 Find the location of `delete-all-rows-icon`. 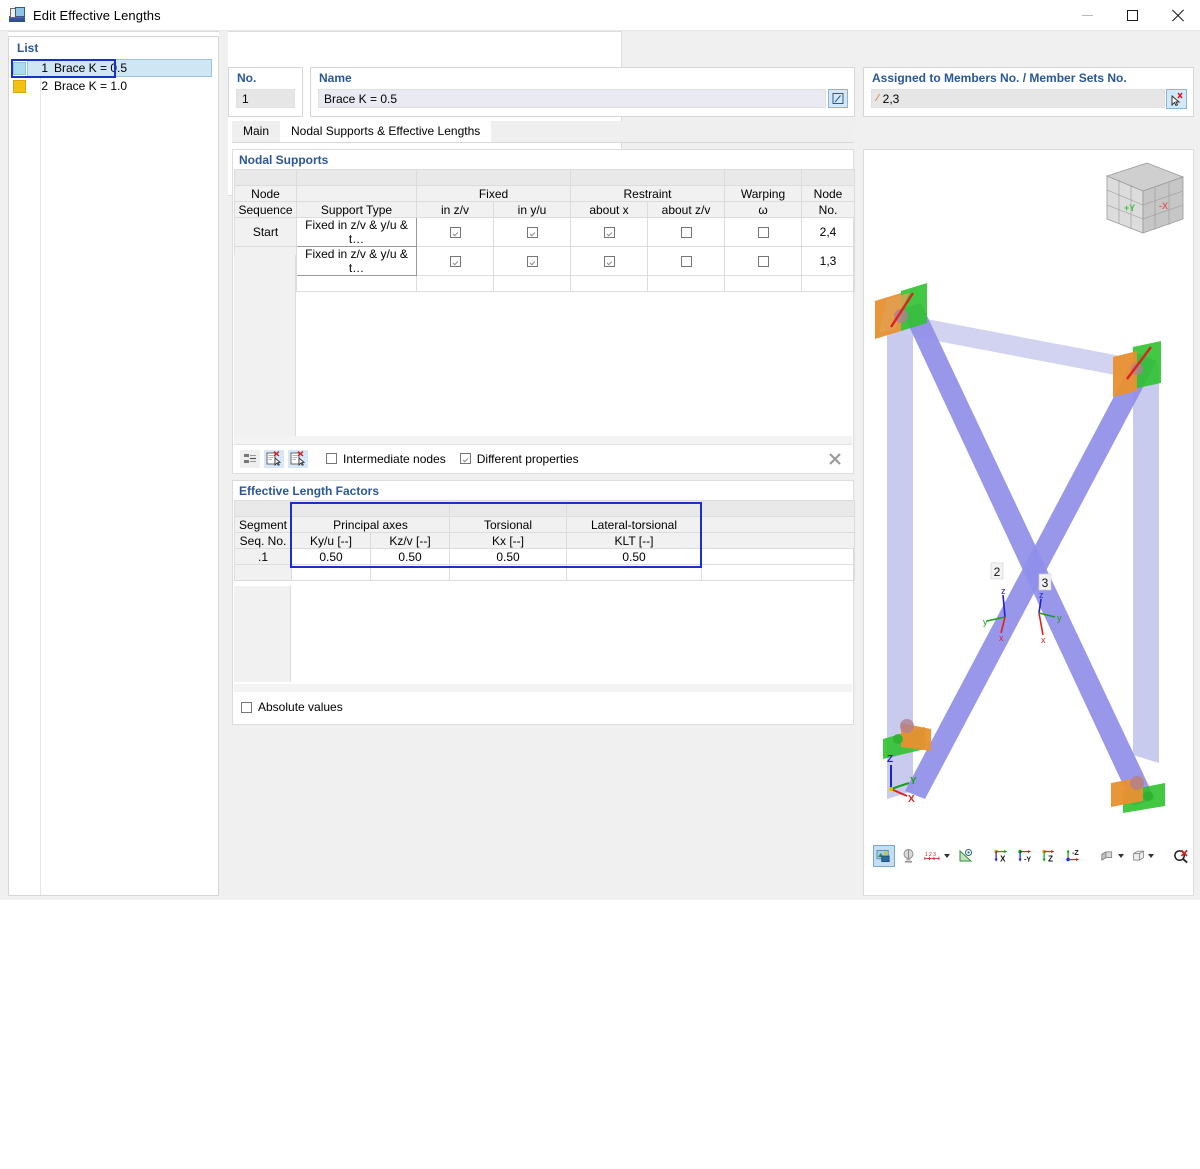

delete-all-rows-icon is located at coordinates (298, 458).